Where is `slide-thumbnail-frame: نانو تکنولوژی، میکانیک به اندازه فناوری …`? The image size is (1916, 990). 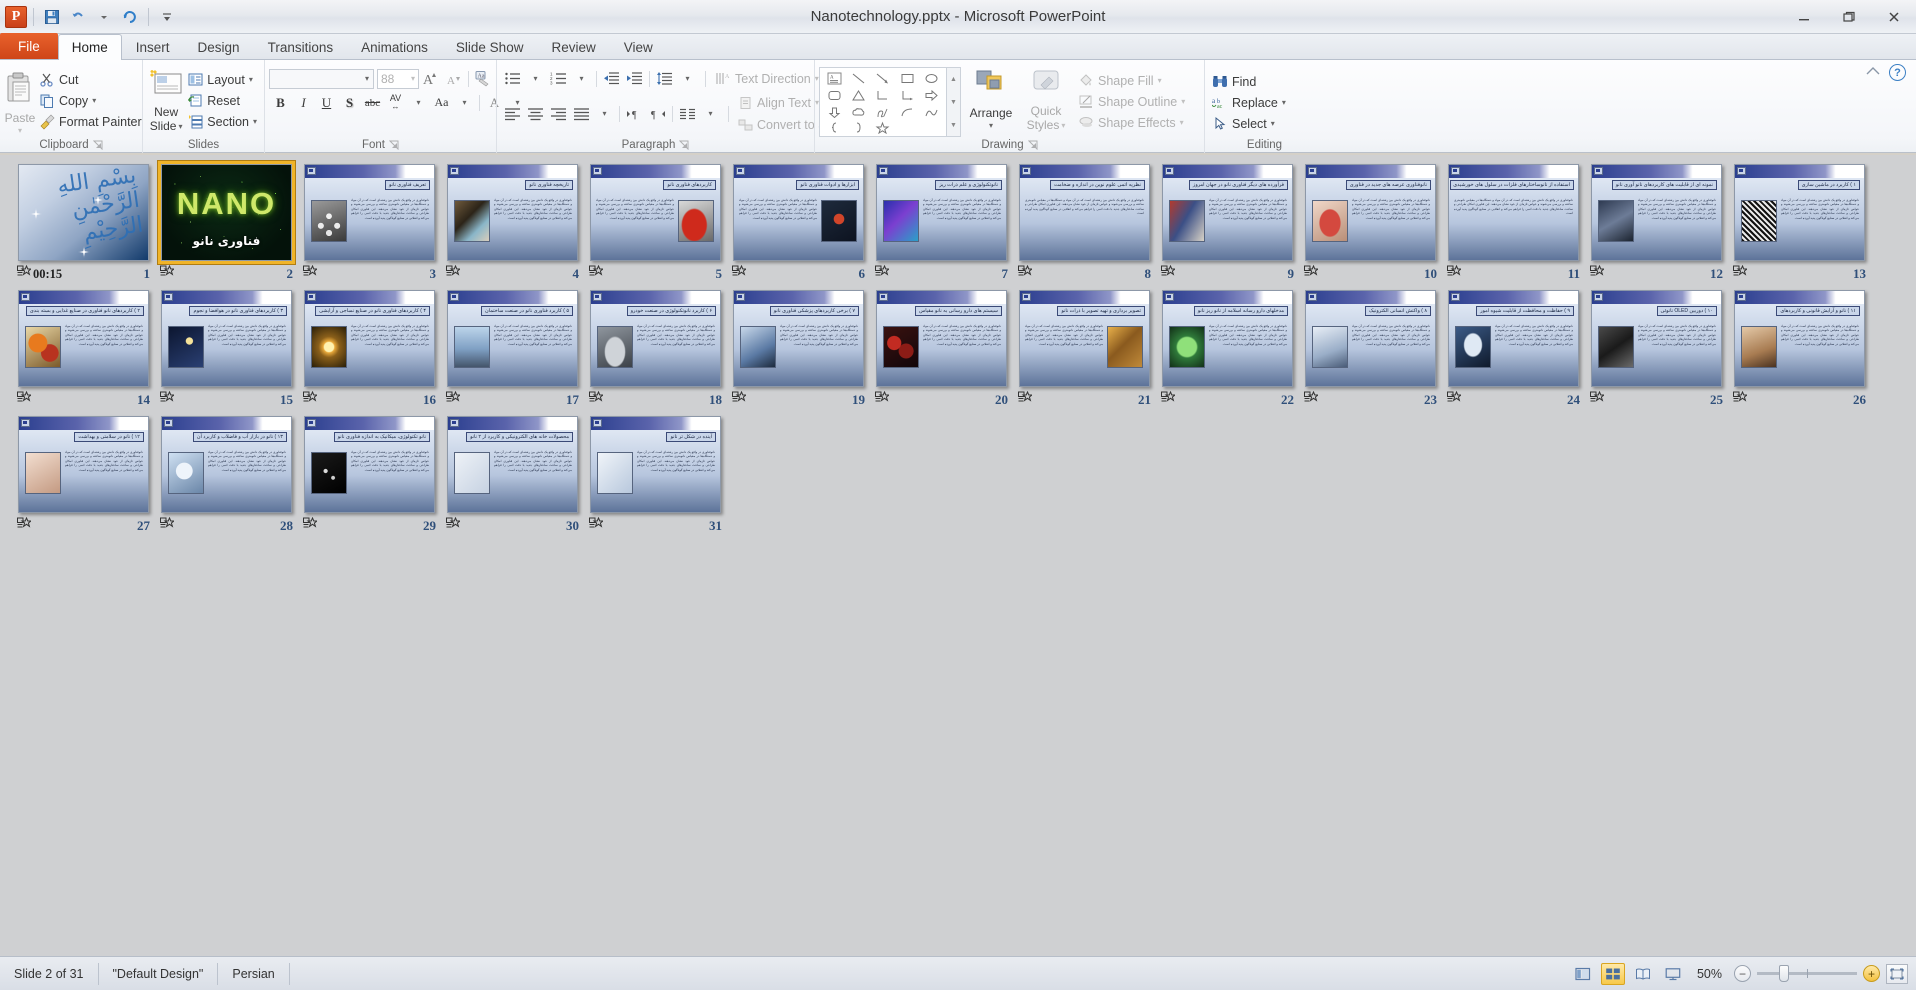 slide-thumbnail-frame: نانو تکنولوژی، میکانیک به اندازه فناوری … is located at coordinates (369, 464).